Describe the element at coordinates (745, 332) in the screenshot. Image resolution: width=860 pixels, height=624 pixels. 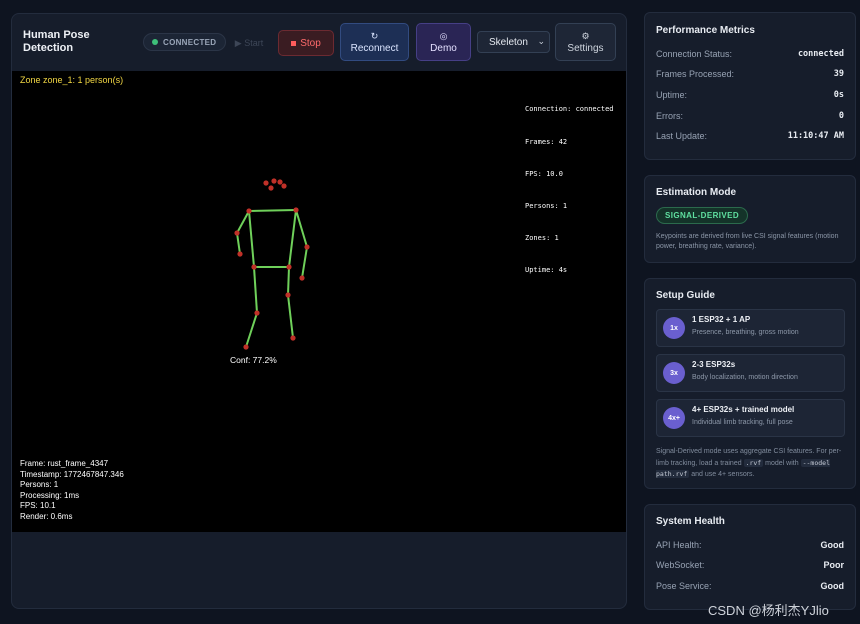
I see `guide-card-subtitle: Presence, breathing, gross motion` at that location.